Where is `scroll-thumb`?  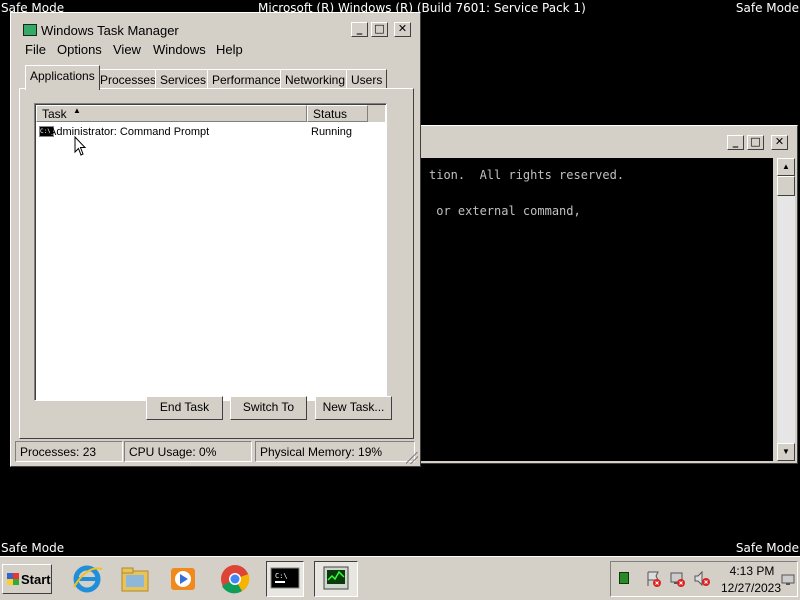 scroll-thumb is located at coordinates (786, 186).